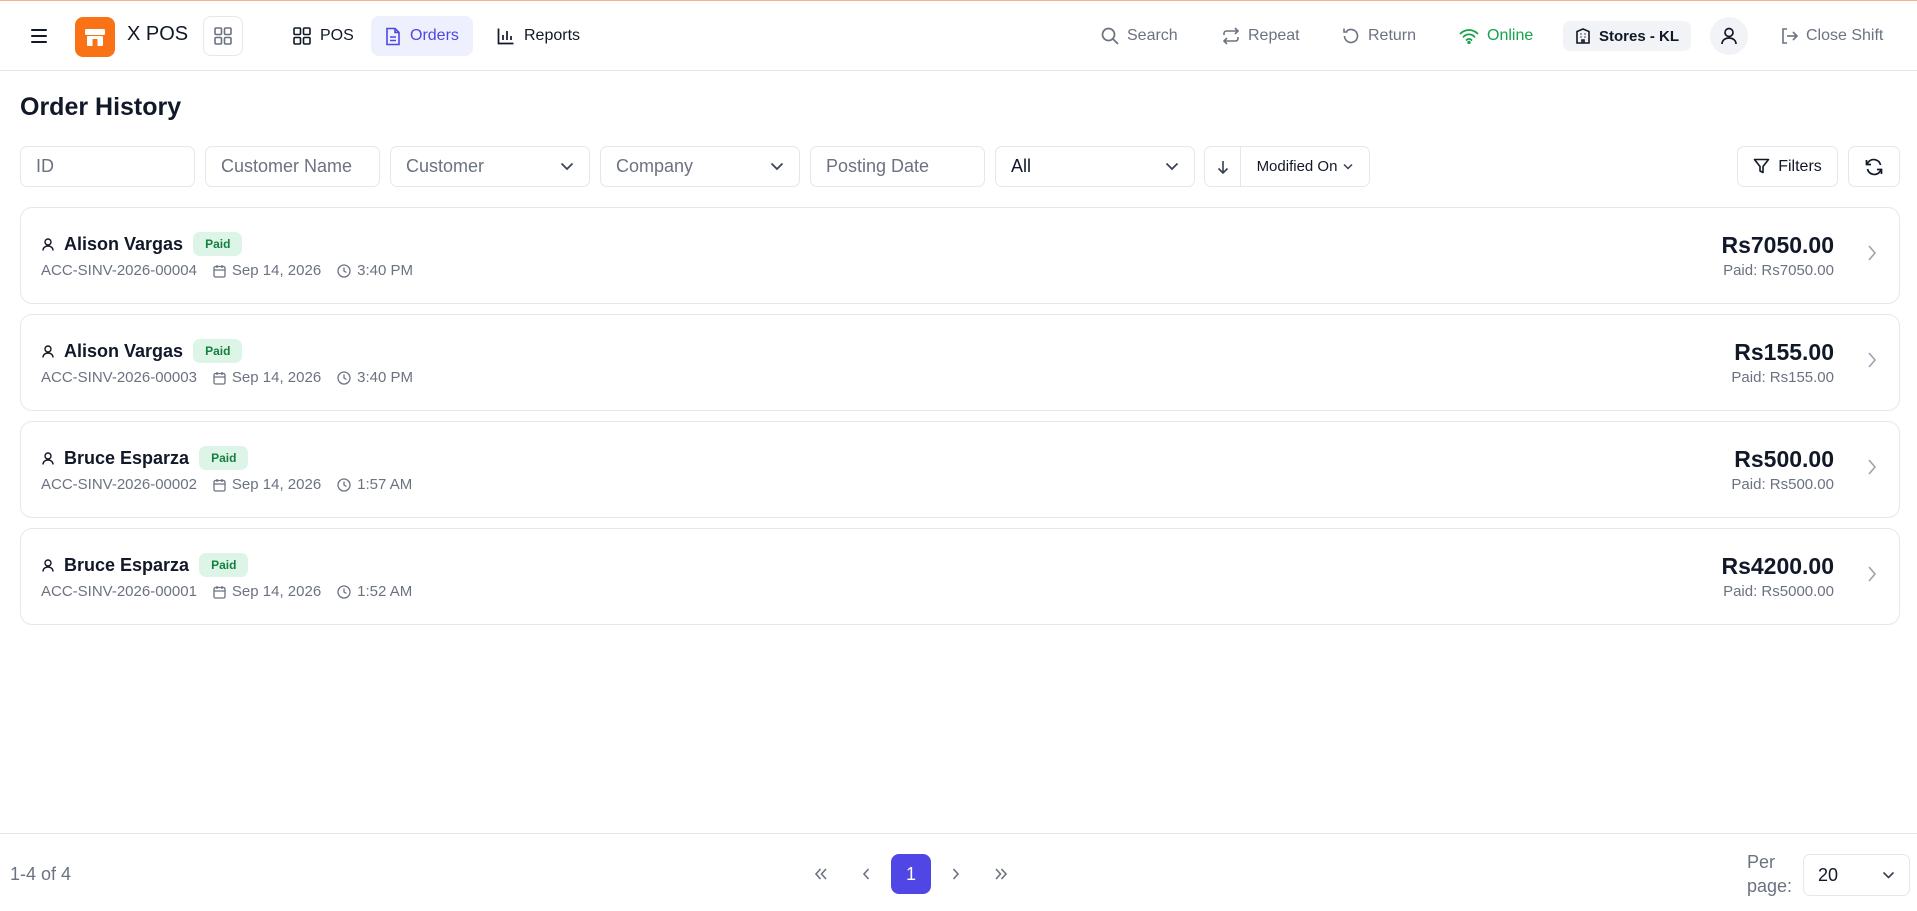 The image size is (1917, 911). I want to click on company-select-label: Company, so click(655, 166).